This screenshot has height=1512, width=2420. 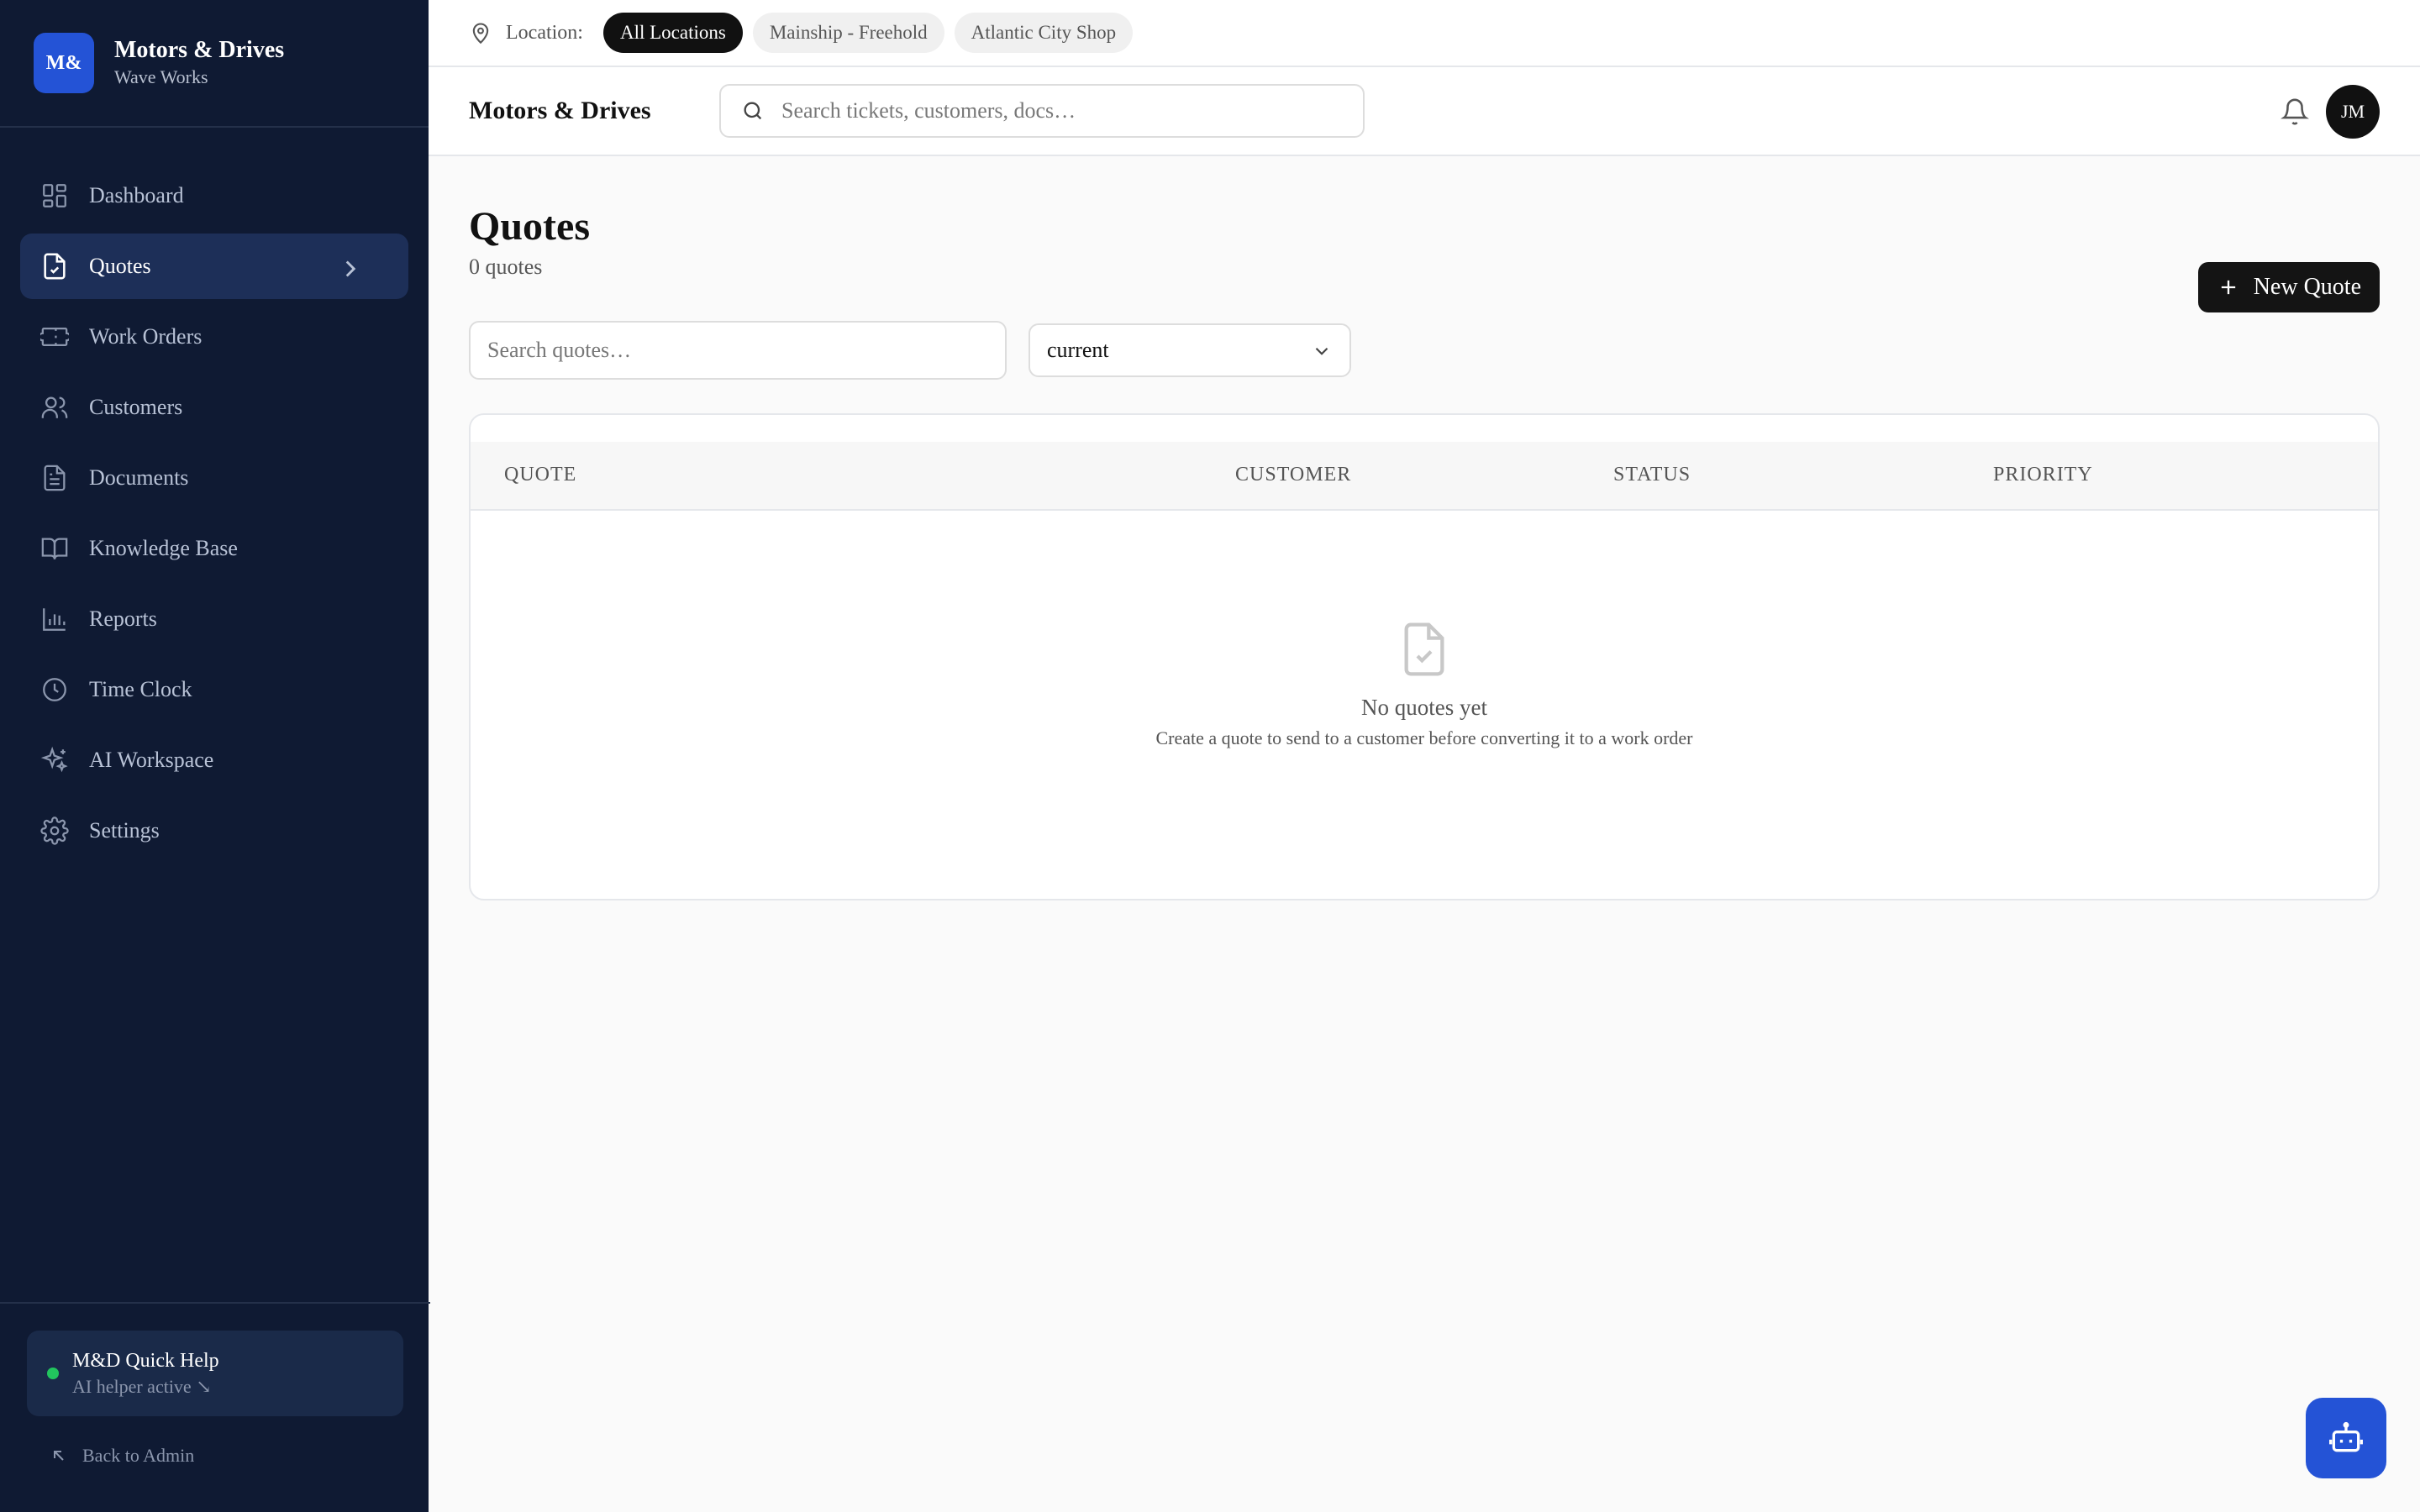 What do you see at coordinates (53, 1373) in the screenshot?
I see `status-dot` at bounding box center [53, 1373].